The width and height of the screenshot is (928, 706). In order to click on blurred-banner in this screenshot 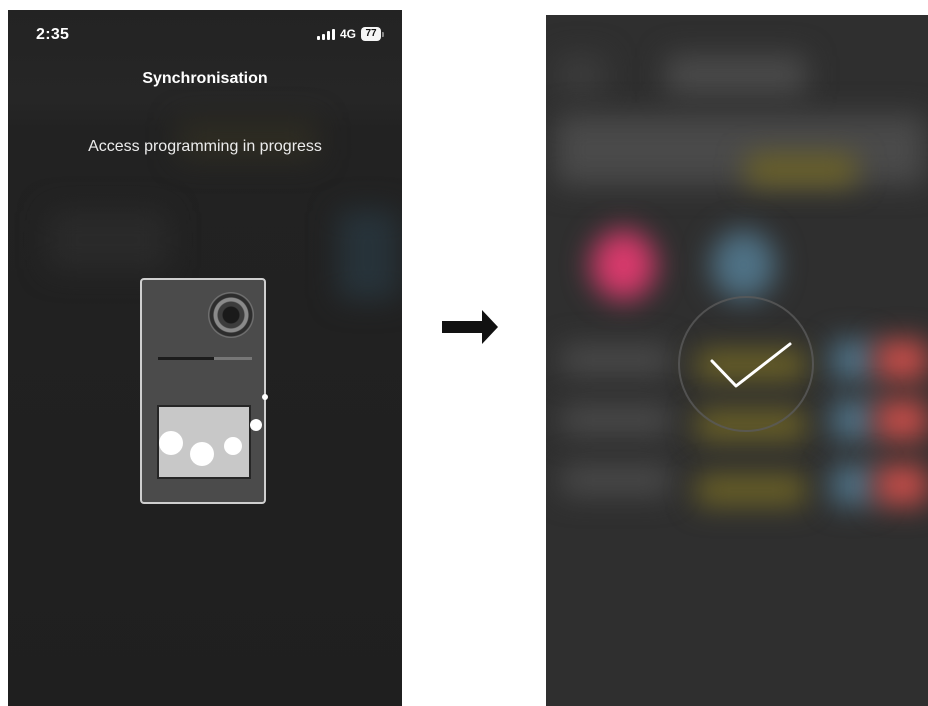, I will do `click(741, 150)`.